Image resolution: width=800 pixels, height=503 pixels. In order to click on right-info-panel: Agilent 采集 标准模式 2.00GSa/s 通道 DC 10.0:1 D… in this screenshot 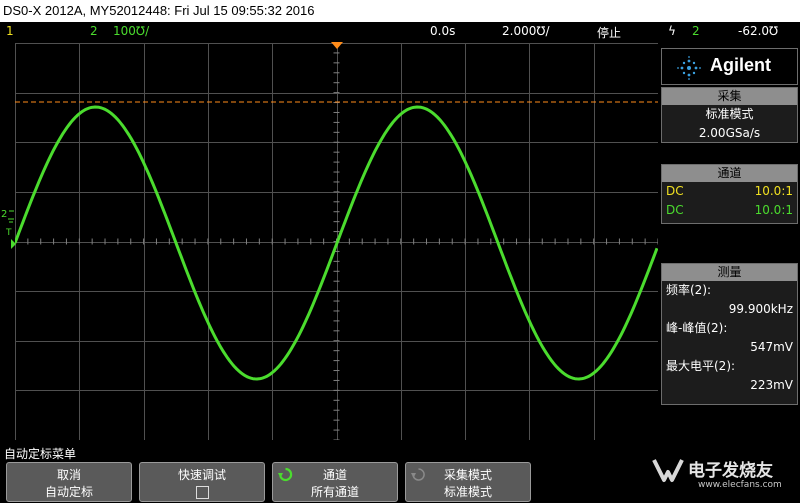, I will do `click(729, 241)`.